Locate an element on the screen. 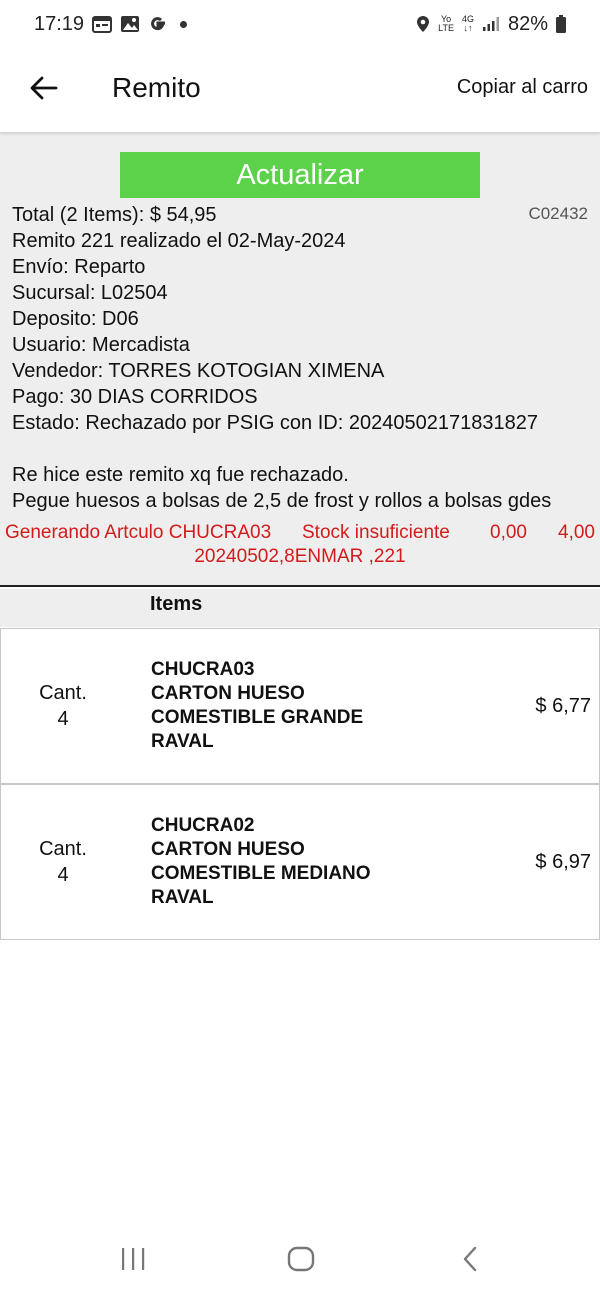  location-icon is located at coordinates (423, 24).